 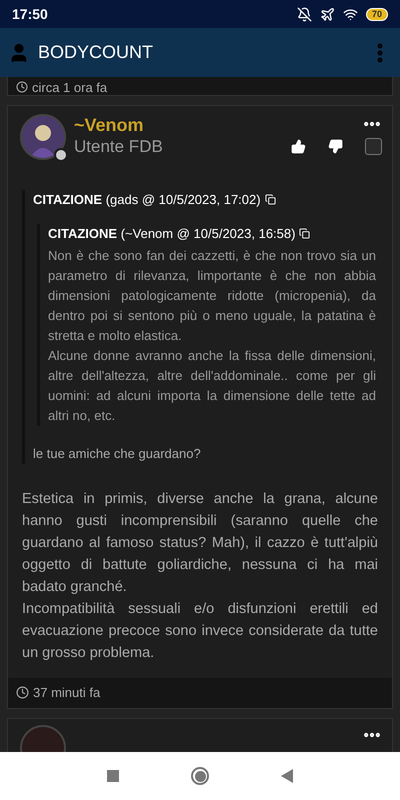 I want to click on quote-paragraph: Non è che sono fan dei cazzetti, è che non trovo sia un parametro di rilevanza, limportante è che non abbia dimensioni patologicamente ridotte (micropenia), da dentro poi si sentono più o meno uguale, la patatina è stretta e molto elastica., so click(x=212, y=296).